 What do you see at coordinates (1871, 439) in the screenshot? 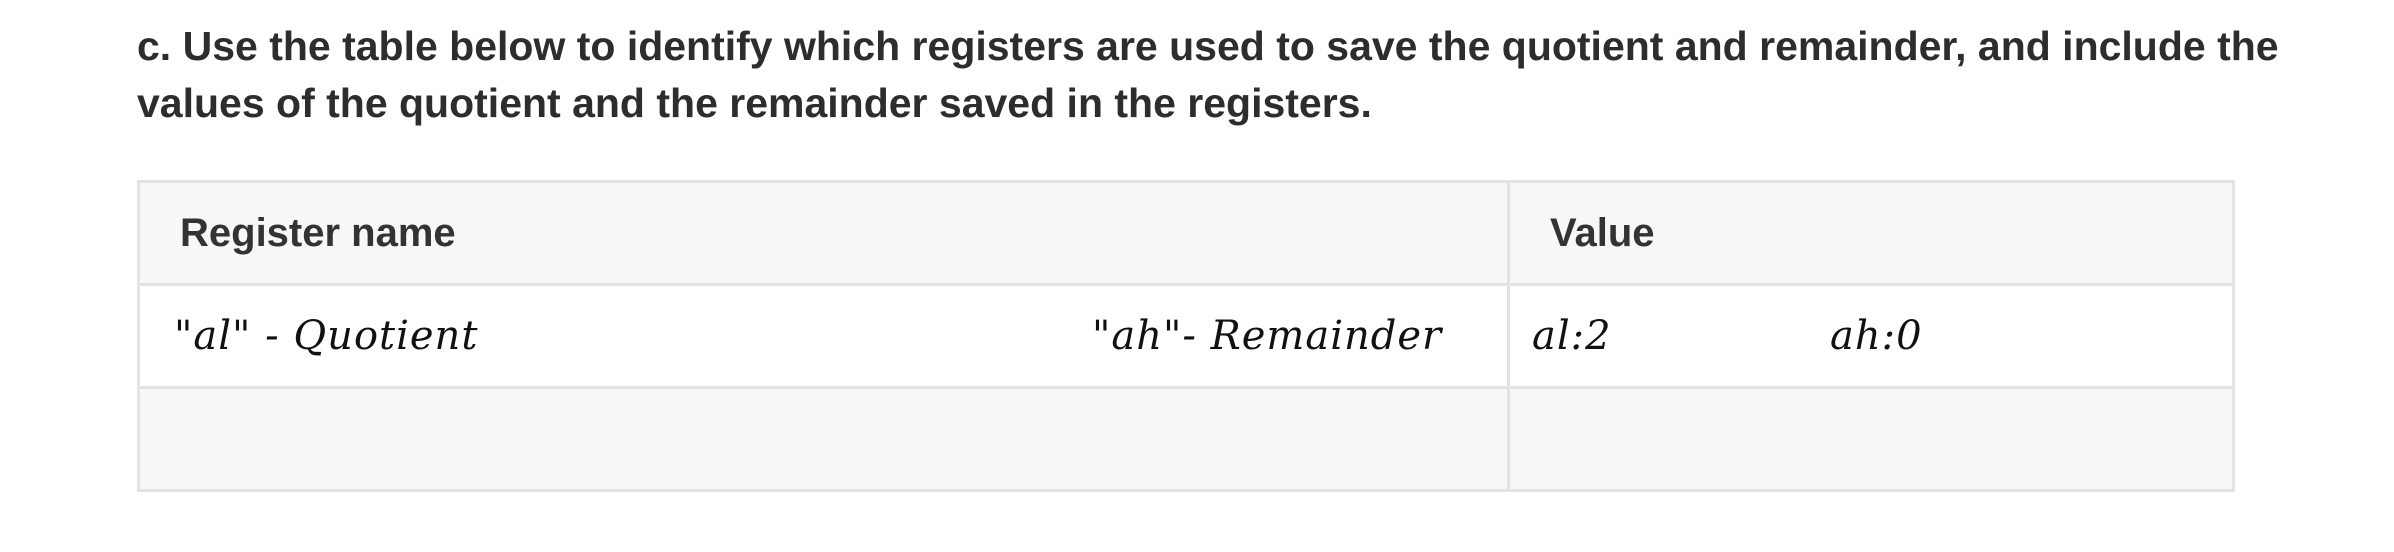
I see `register-value-cell-empty` at bounding box center [1871, 439].